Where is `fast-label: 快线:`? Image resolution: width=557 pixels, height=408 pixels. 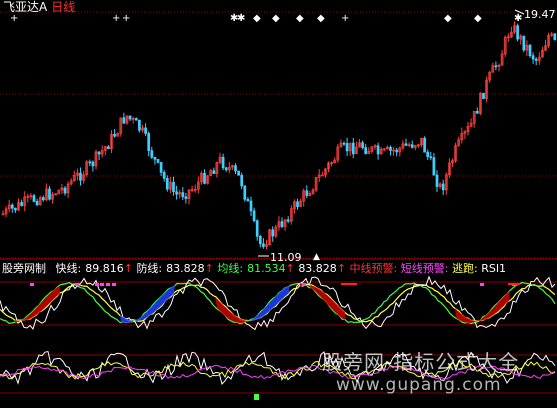
fast-label: 快线: is located at coordinates (68, 268).